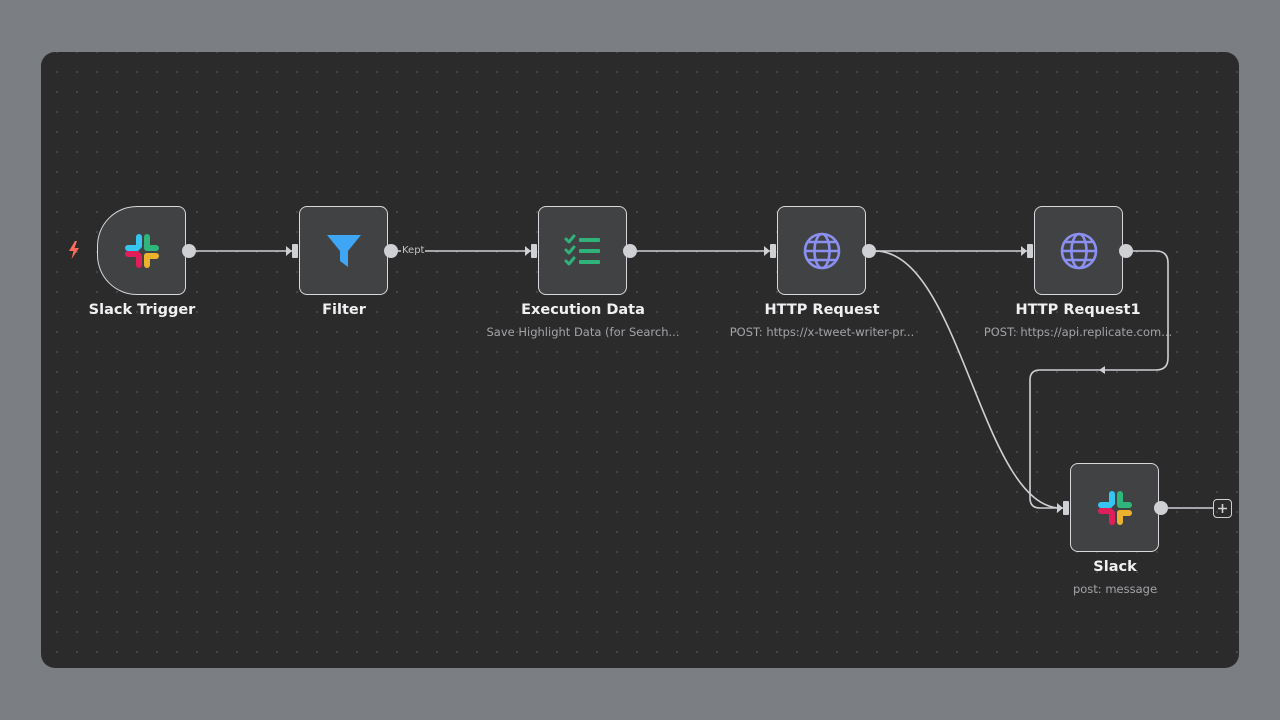 The image size is (1280, 720). Describe the element at coordinates (1115, 589) in the screenshot. I see `node-subtitle: post: message` at that location.